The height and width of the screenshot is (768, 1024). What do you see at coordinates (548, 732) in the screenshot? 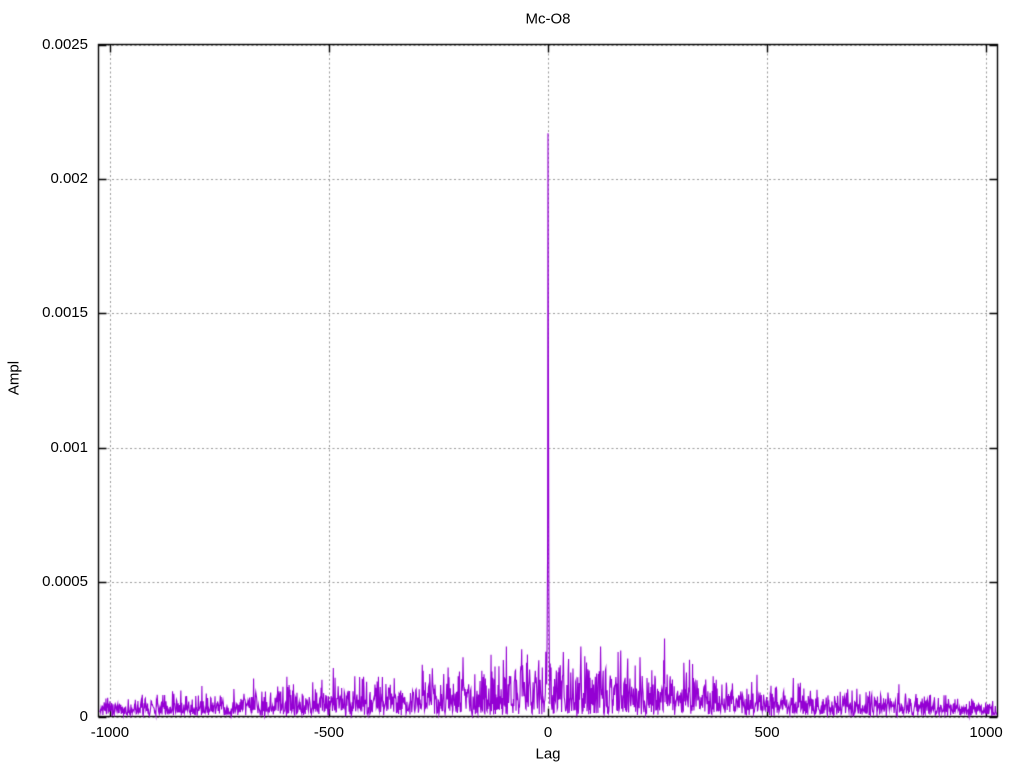
I see `x-tick-label: 0` at bounding box center [548, 732].